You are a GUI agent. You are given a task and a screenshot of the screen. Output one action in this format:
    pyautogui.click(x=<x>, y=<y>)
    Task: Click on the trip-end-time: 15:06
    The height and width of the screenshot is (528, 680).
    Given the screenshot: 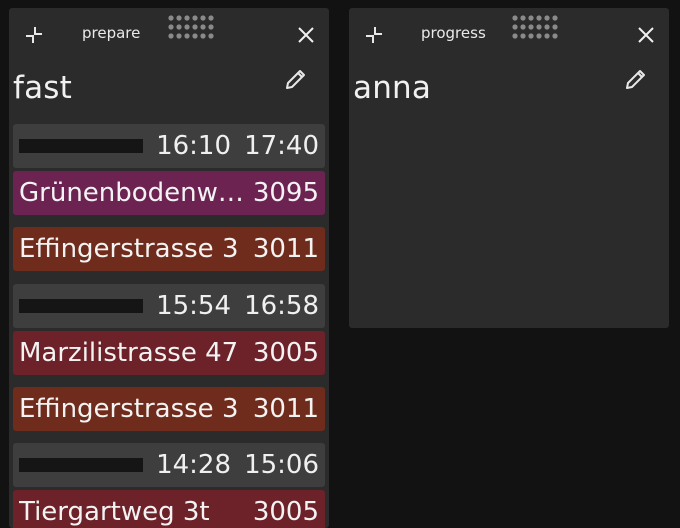 What is the action you would take?
    pyautogui.click(x=281, y=465)
    